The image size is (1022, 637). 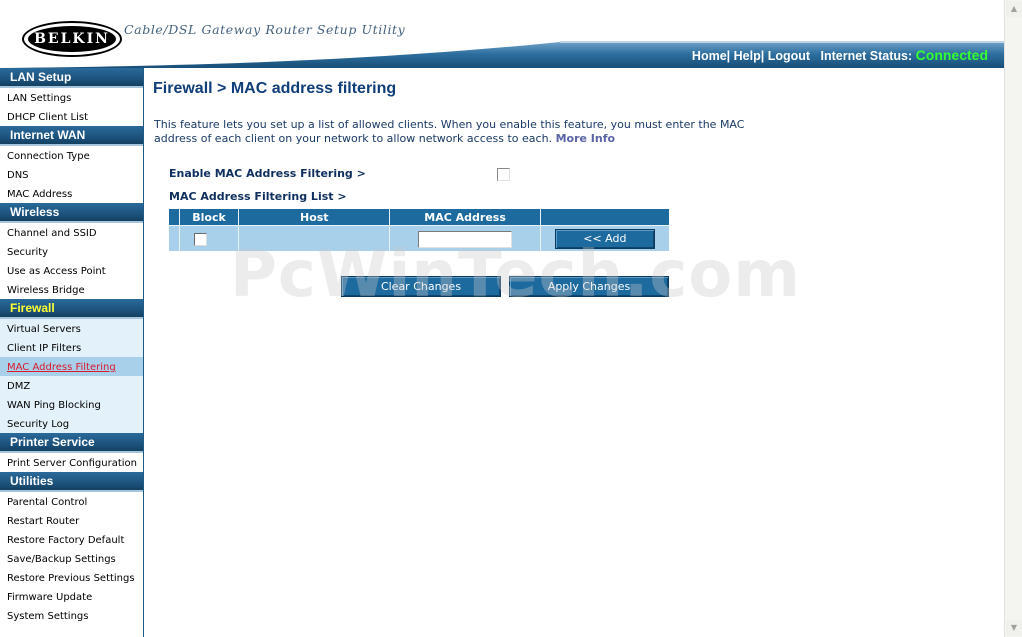 What do you see at coordinates (71, 78) in the screenshot?
I see `nav-section-lan-setup: LAN Setup` at bounding box center [71, 78].